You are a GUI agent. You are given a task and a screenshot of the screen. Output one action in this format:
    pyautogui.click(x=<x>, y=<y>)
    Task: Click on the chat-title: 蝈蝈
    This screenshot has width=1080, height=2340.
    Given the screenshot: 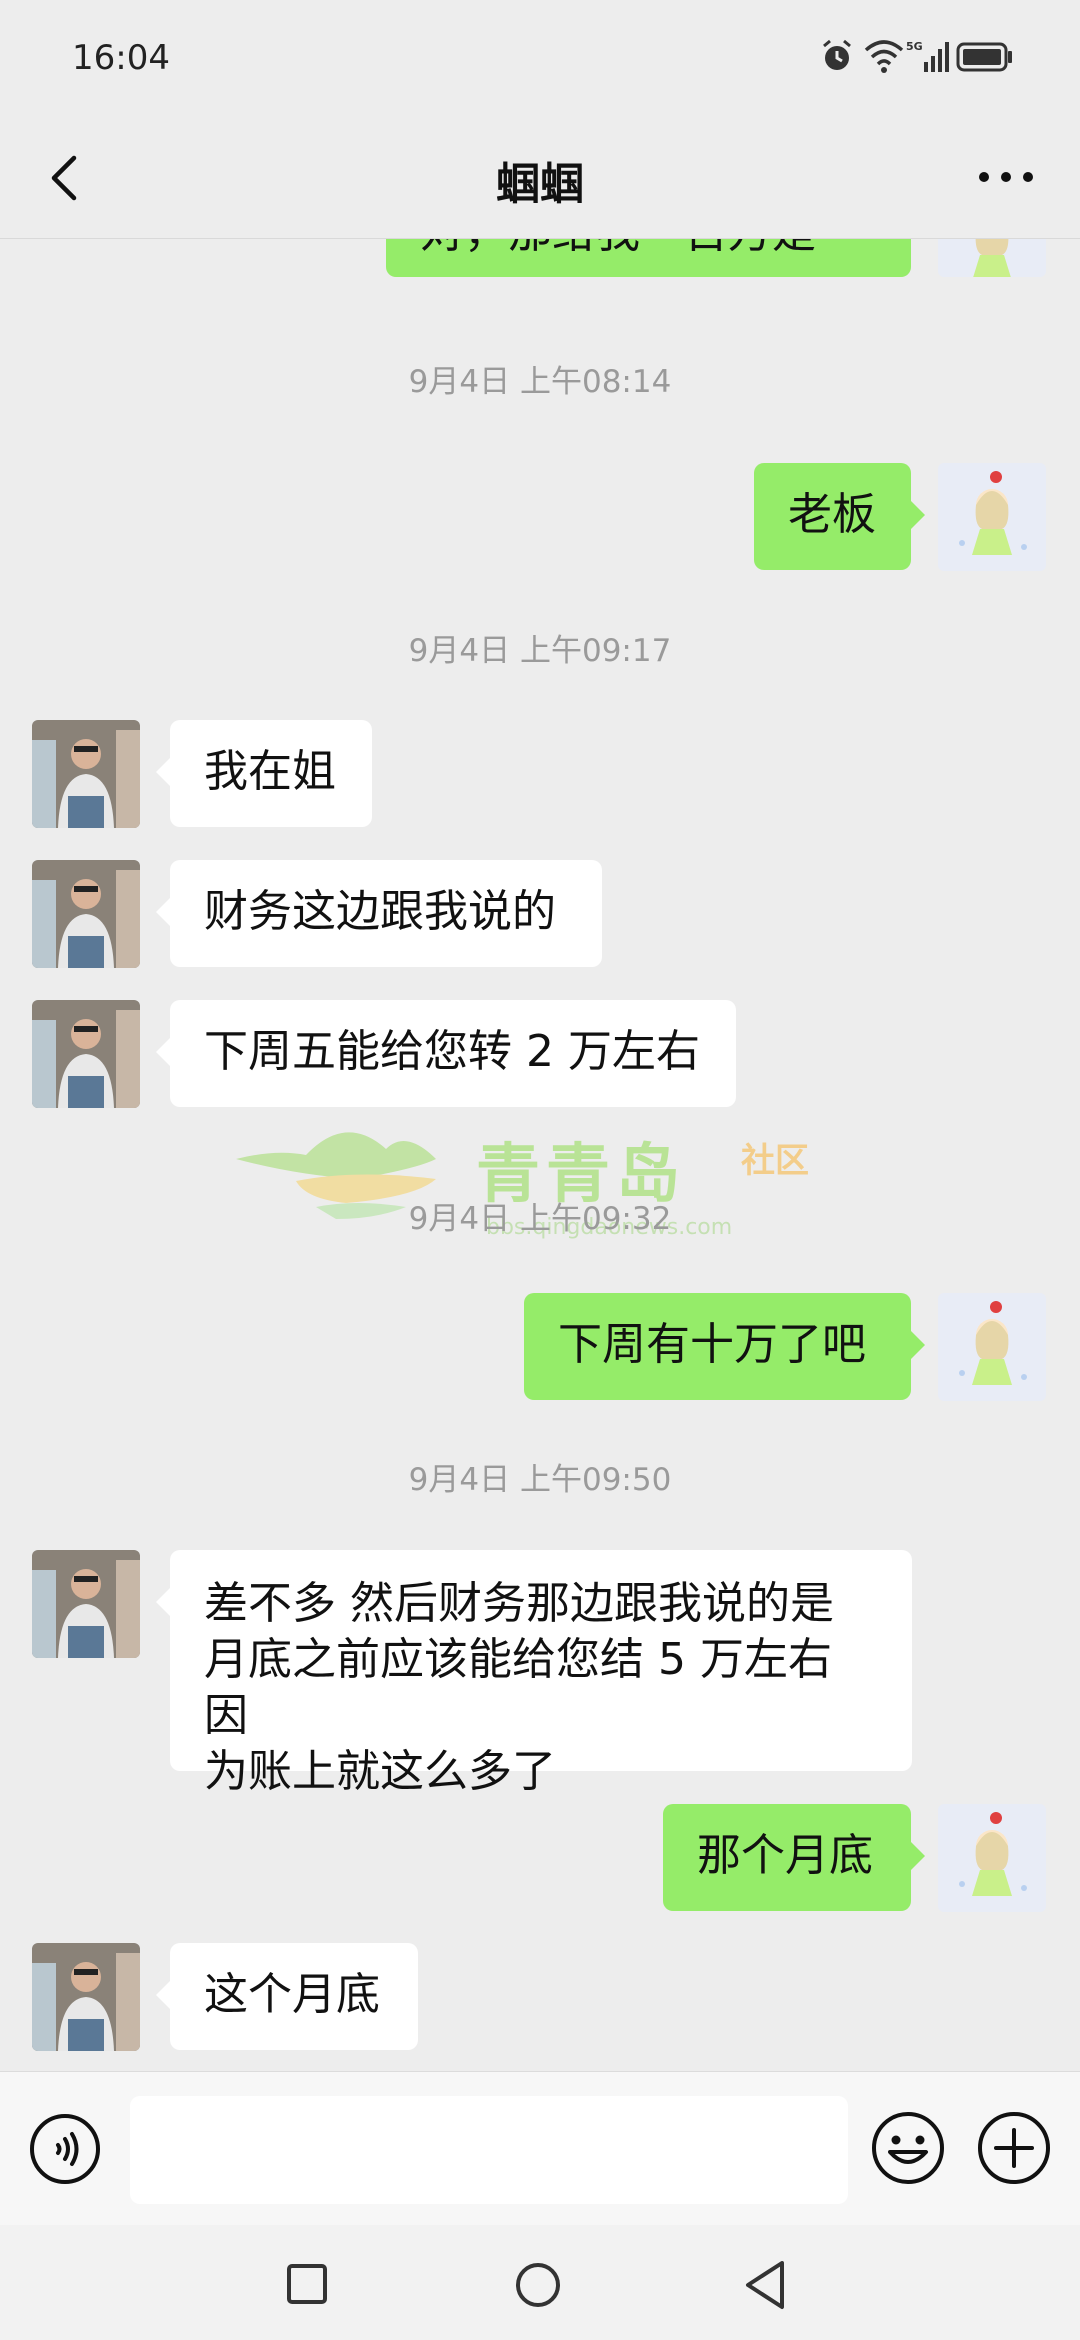 What is the action you would take?
    pyautogui.click(x=540, y=184)
    